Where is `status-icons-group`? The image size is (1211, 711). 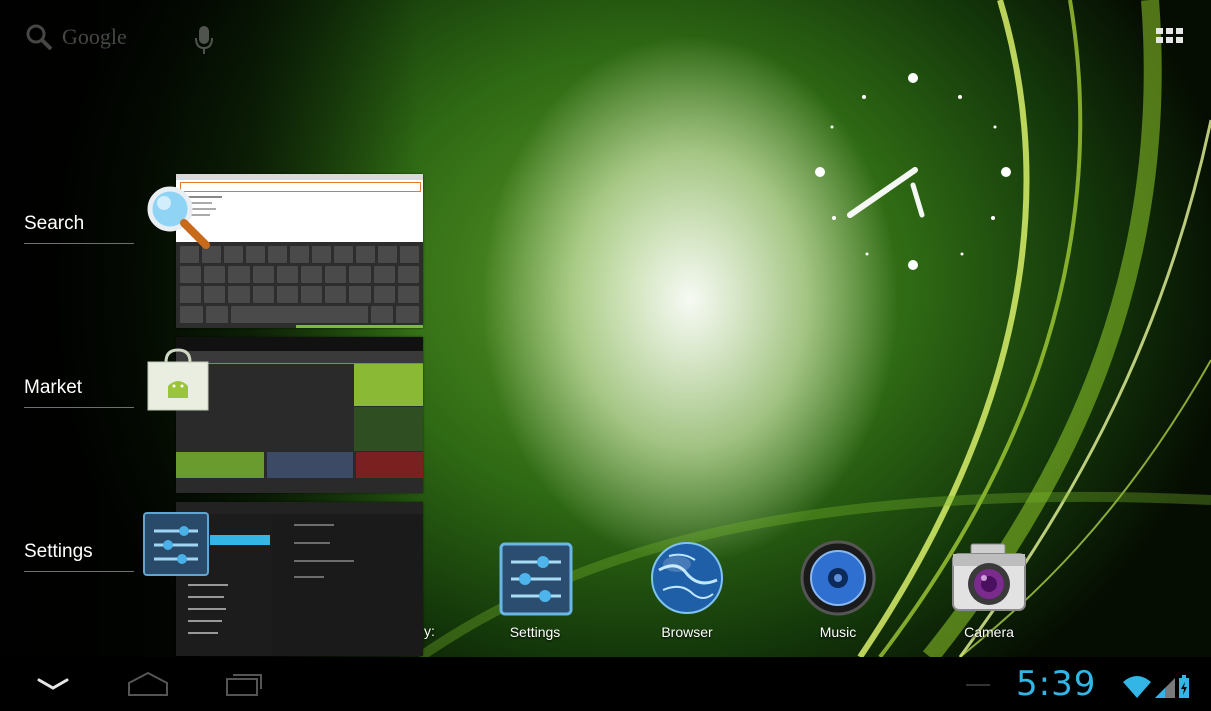
status-icons-group is located at coordinates (1161, 688).